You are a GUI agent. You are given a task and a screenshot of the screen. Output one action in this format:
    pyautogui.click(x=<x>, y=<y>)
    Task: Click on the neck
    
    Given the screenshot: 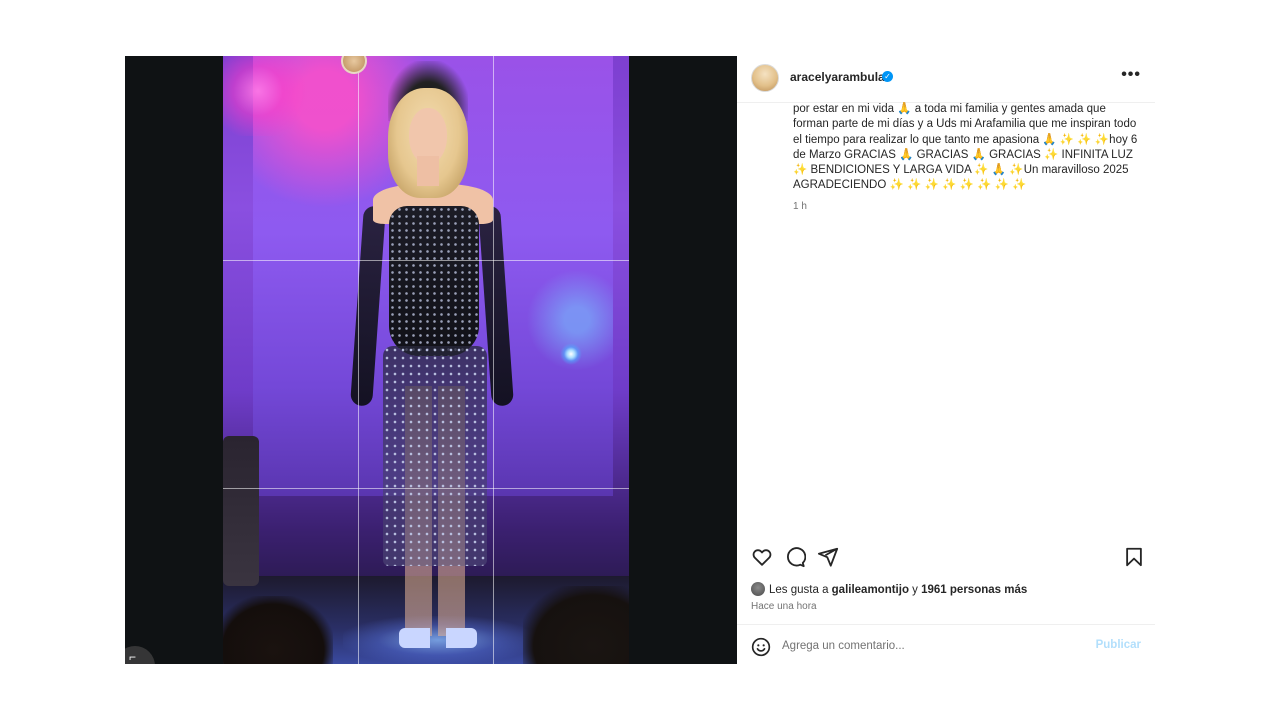 What is the action you would take?
    pyautogui.click(x=428, y=171)
    